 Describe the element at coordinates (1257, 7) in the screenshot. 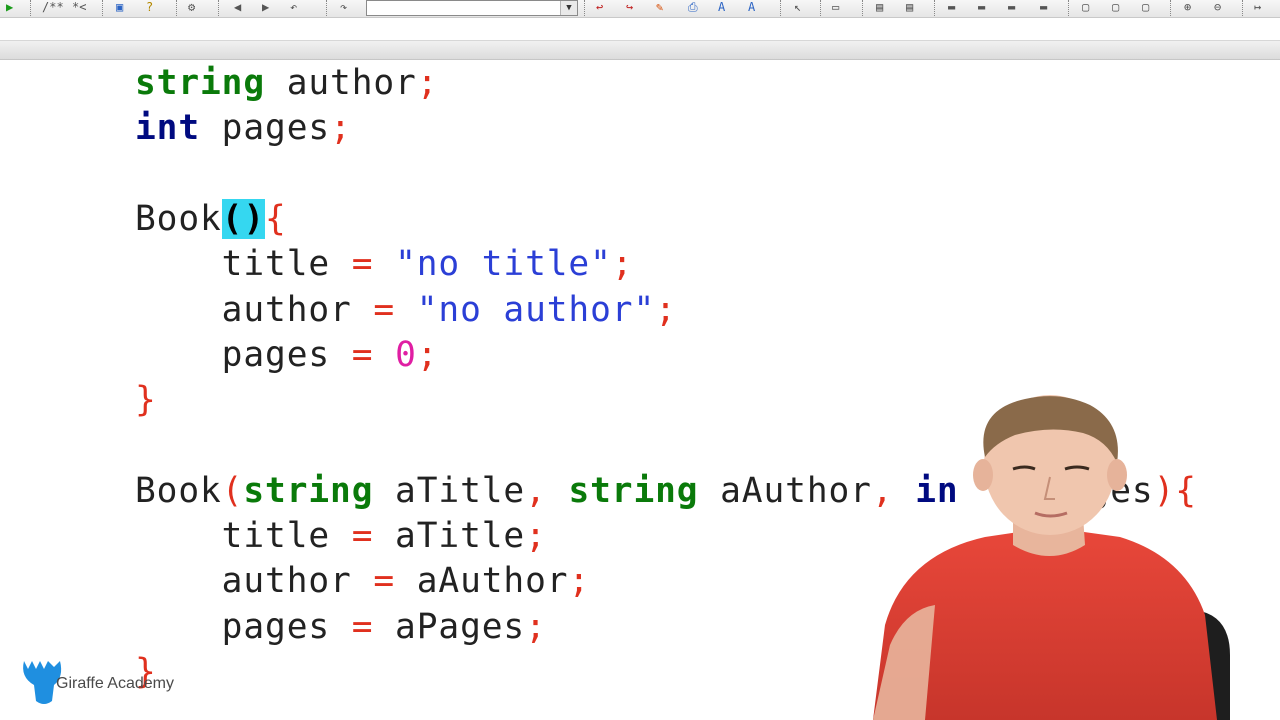

I see `next-icon: ↦` at that location.